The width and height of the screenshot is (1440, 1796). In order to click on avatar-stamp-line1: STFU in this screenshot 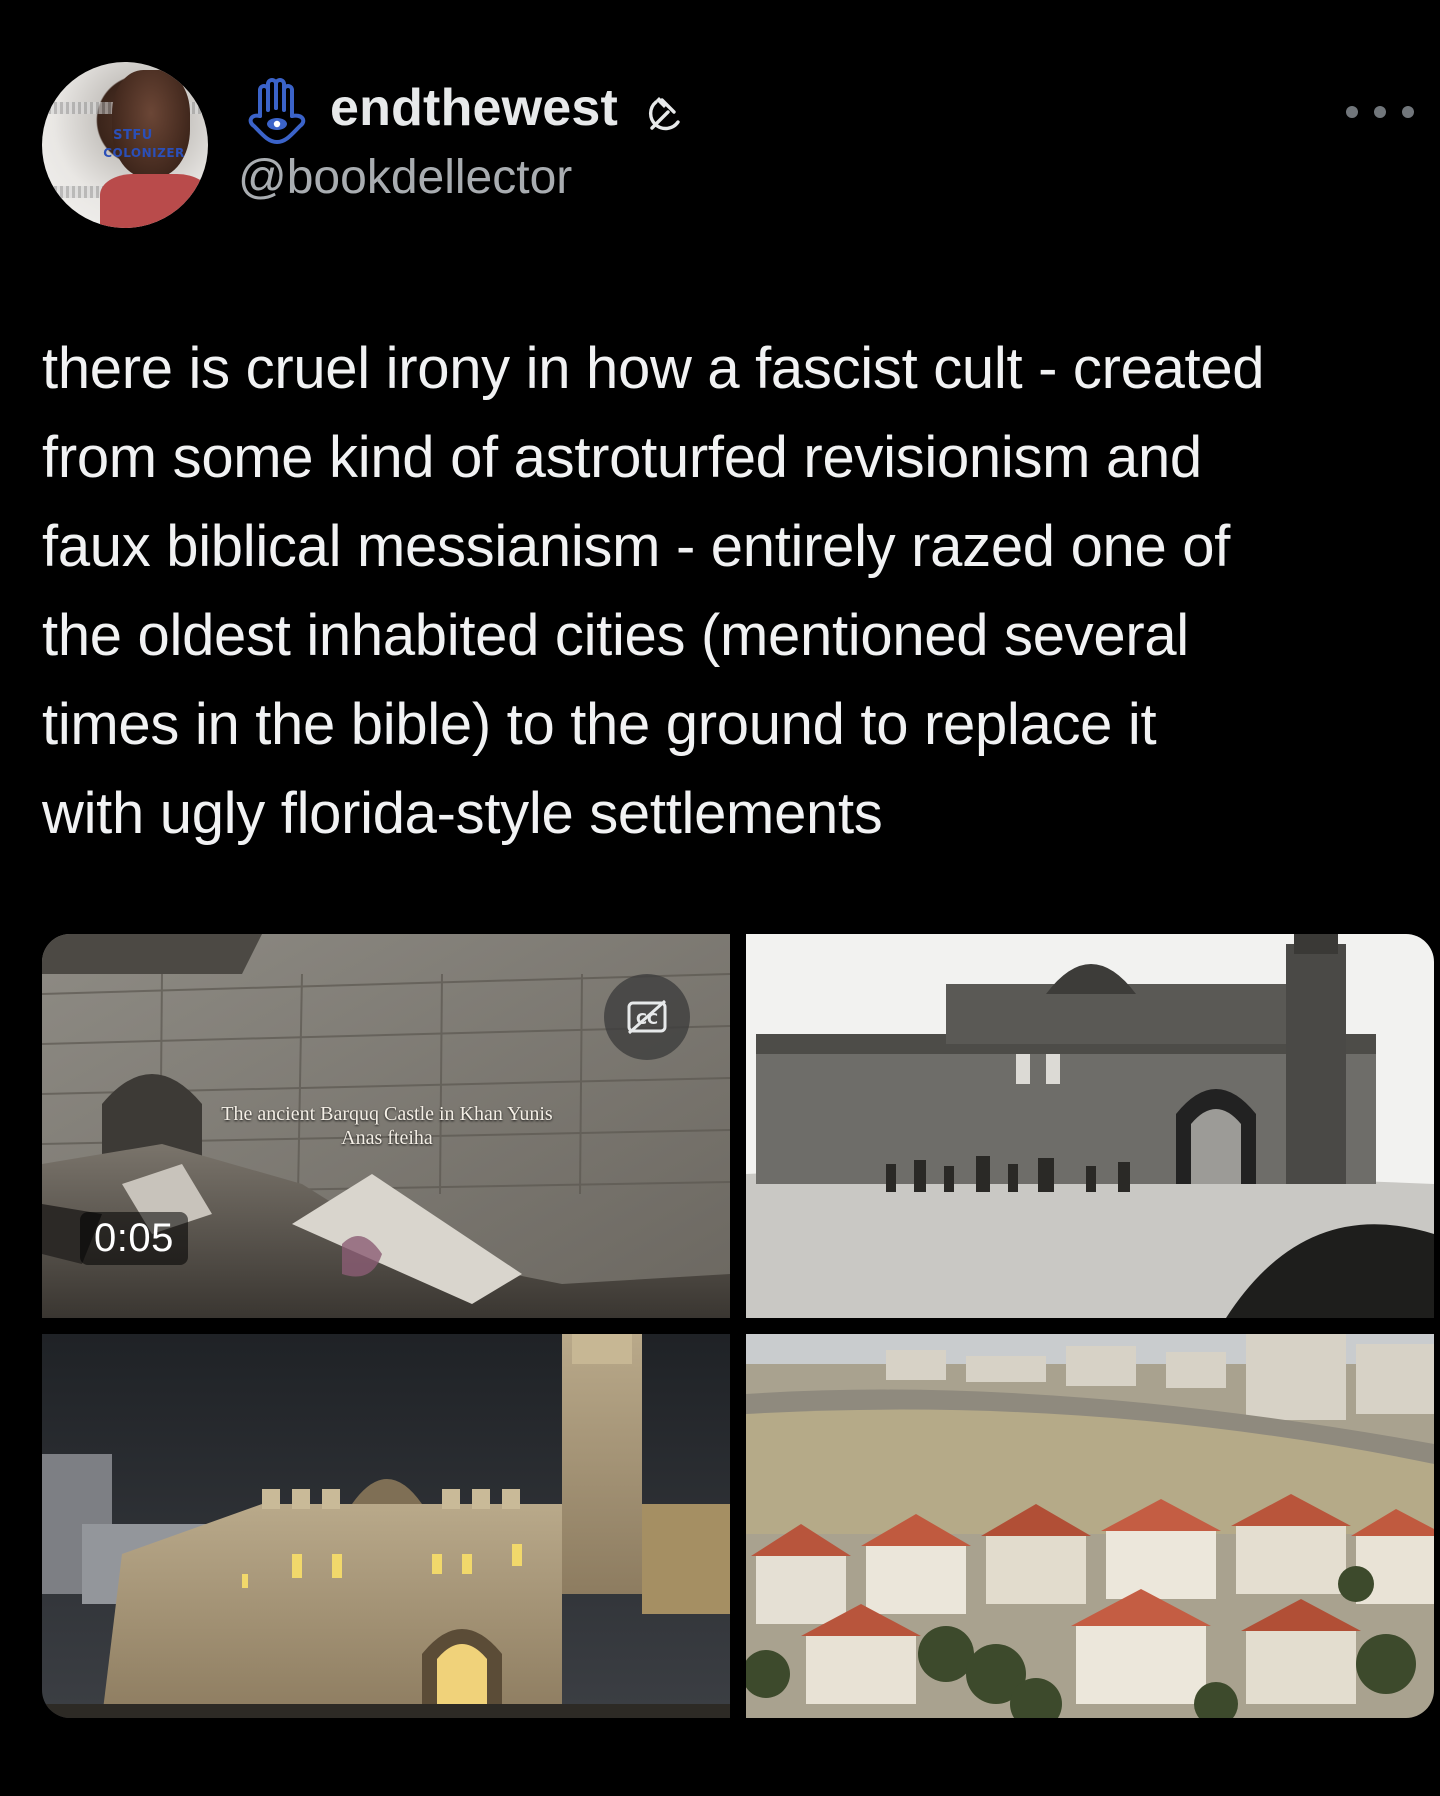, I will do `click(133, 135)`.